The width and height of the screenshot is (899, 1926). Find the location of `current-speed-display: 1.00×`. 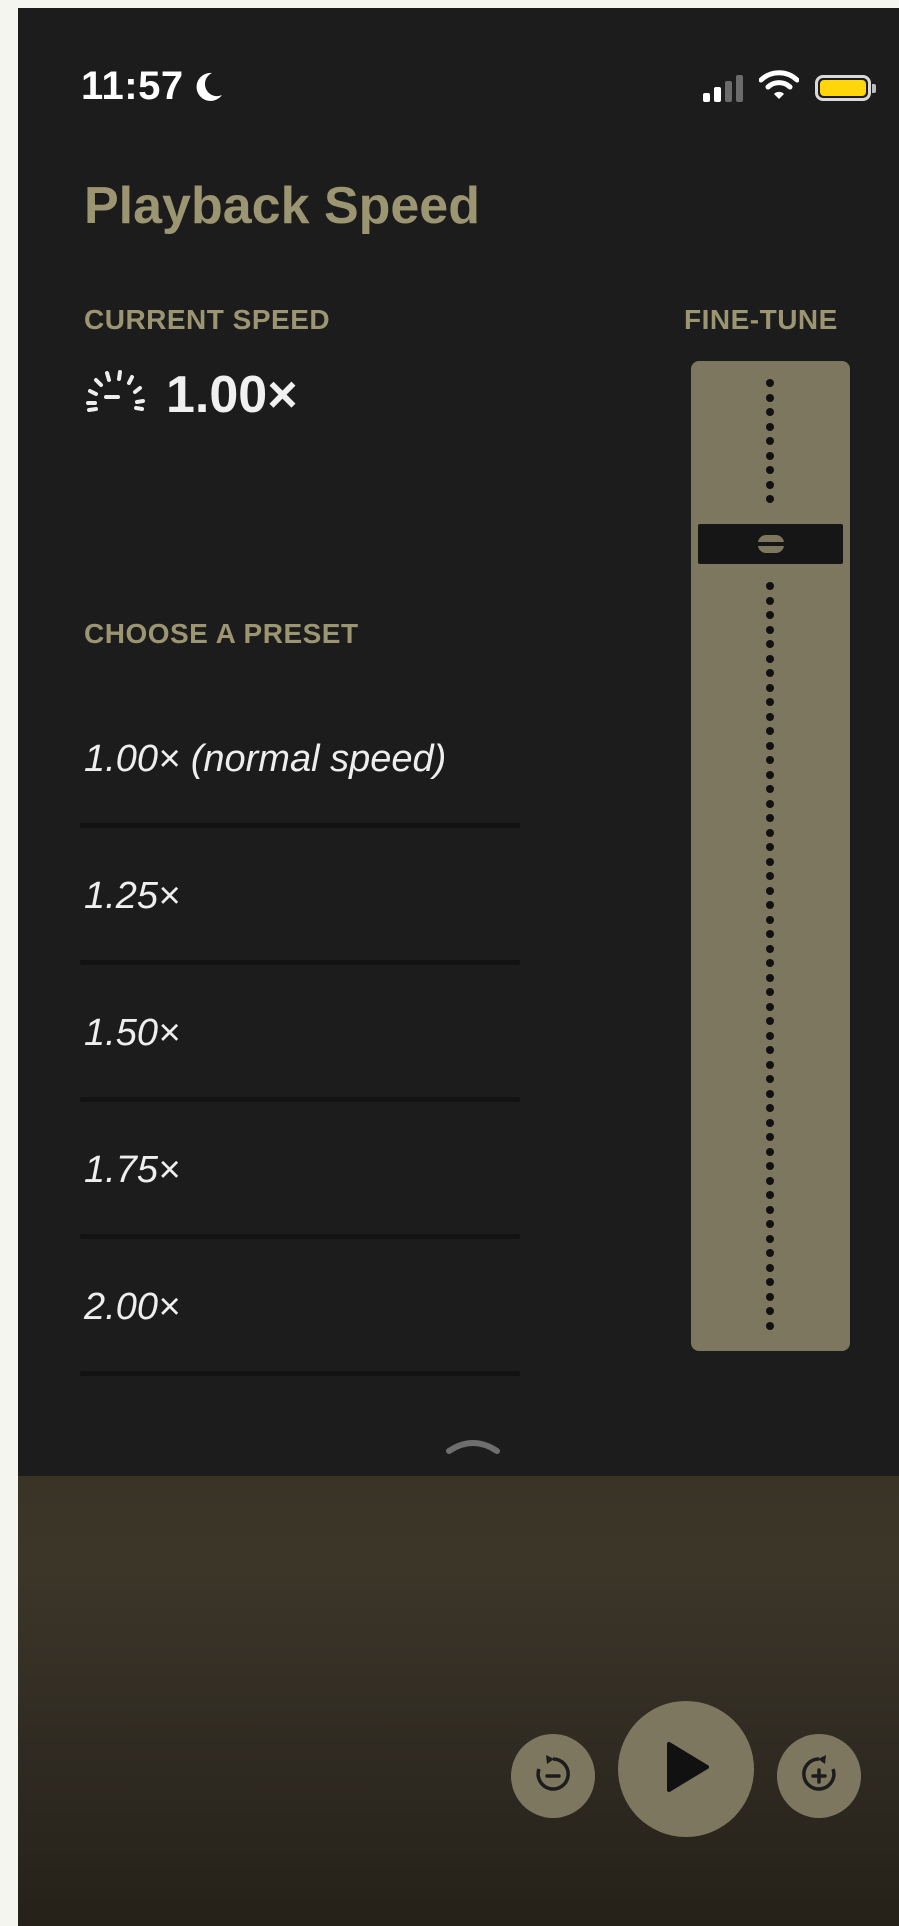

current-speed-display: 1.00× is located at coordinates (190, 394).